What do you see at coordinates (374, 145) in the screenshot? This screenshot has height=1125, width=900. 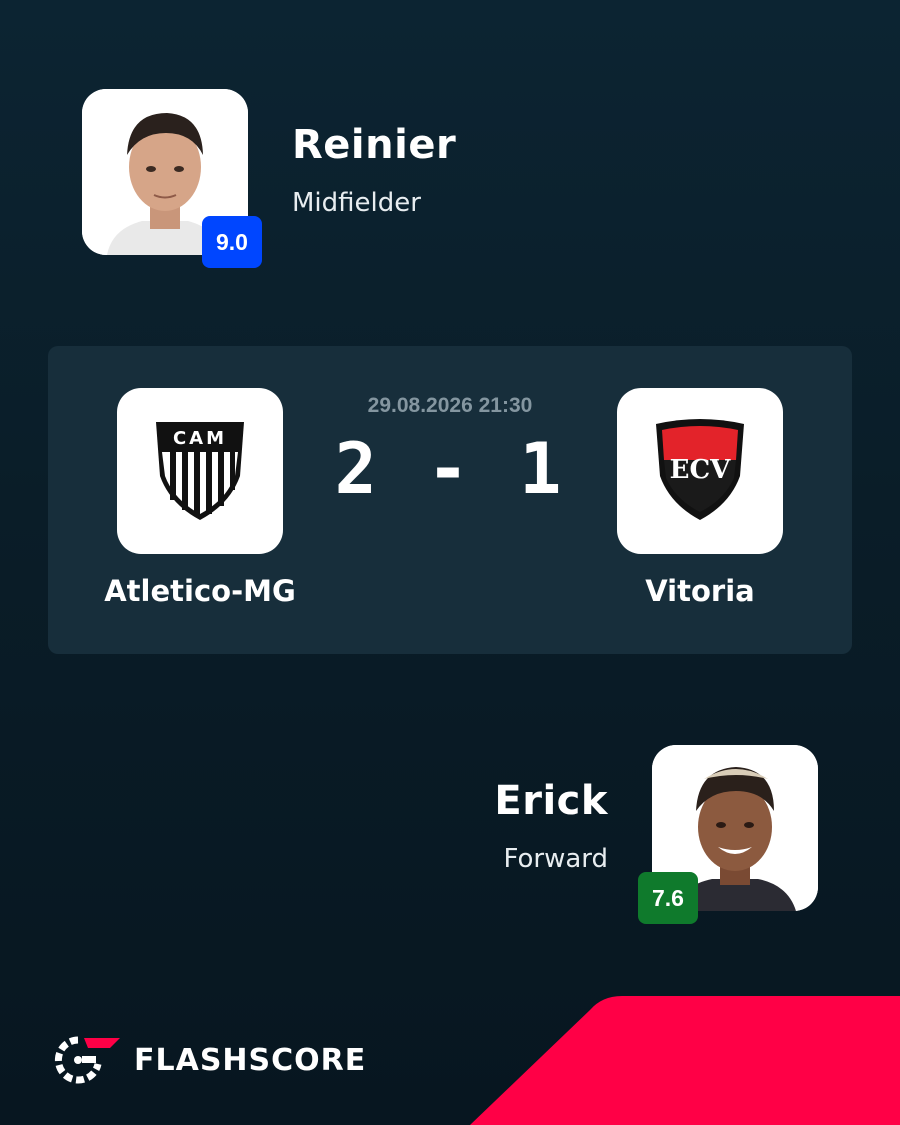 I see `reinier-name: Reinier` at bounding box center [374, 145].